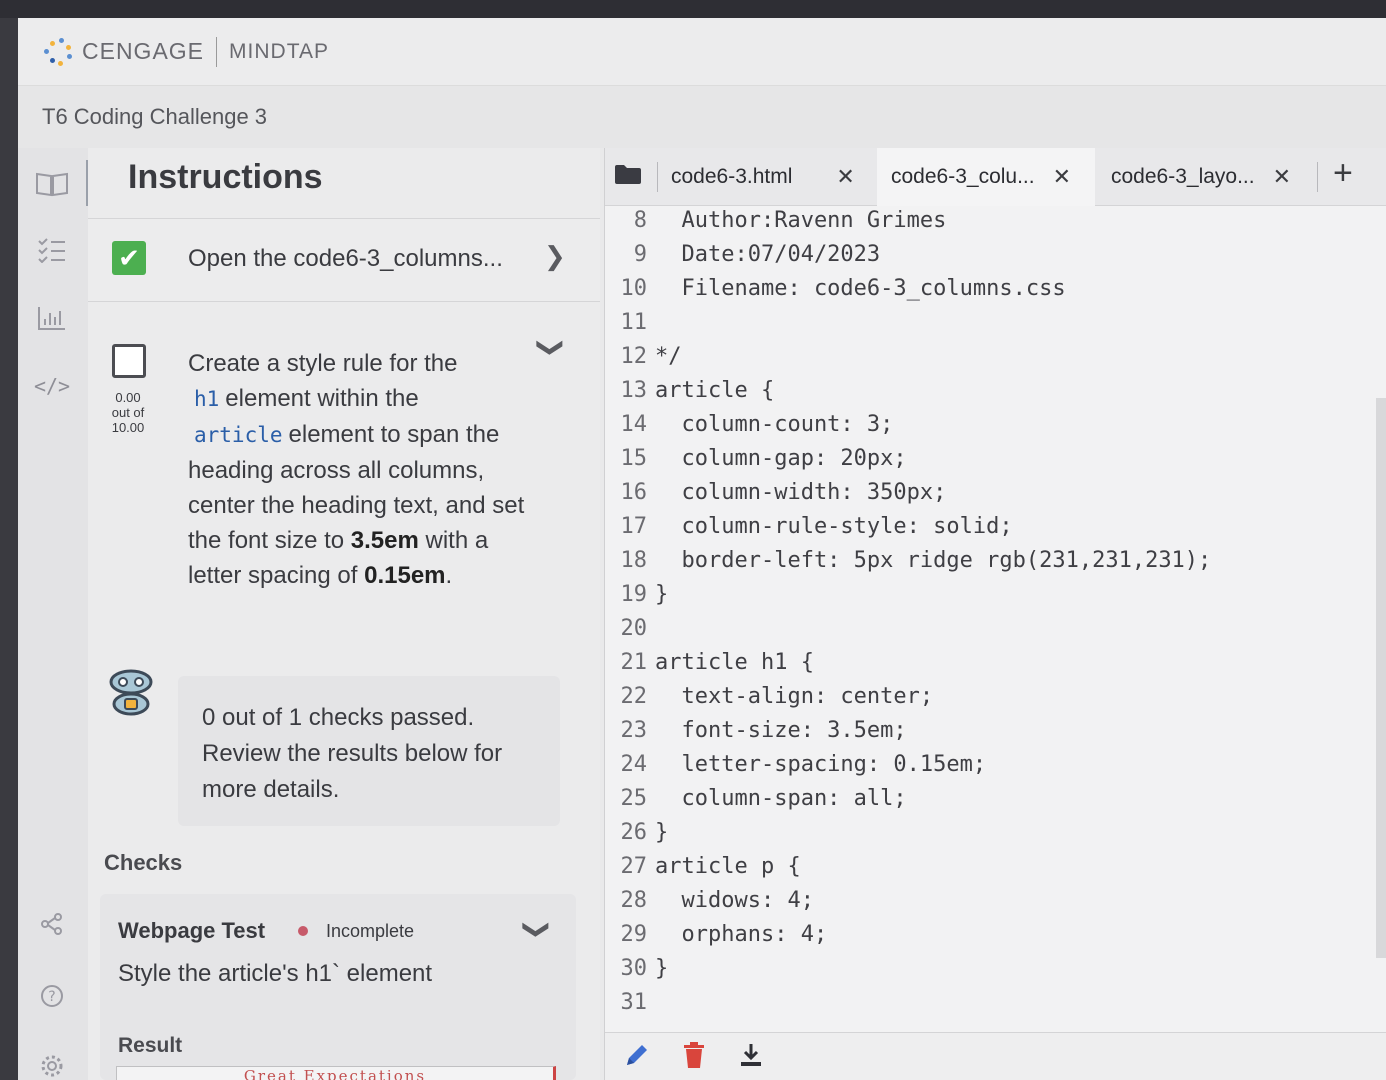 This screenshot has height=1080, width=1386. I want to click on folder-icon, so click(628, 174).